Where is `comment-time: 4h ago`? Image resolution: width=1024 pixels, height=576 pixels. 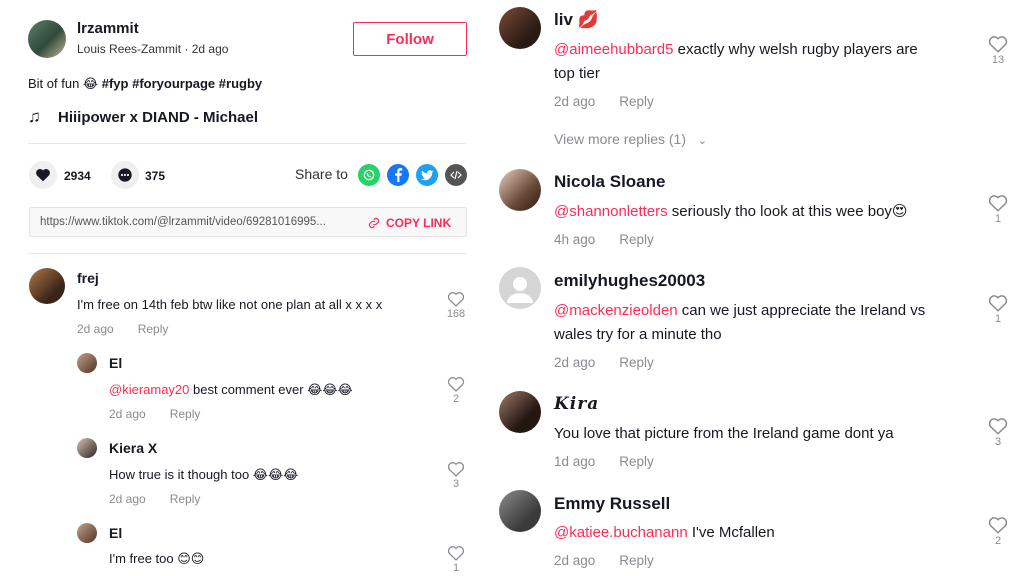 comment-time: 4h ago is located at coordinates (575, 239).